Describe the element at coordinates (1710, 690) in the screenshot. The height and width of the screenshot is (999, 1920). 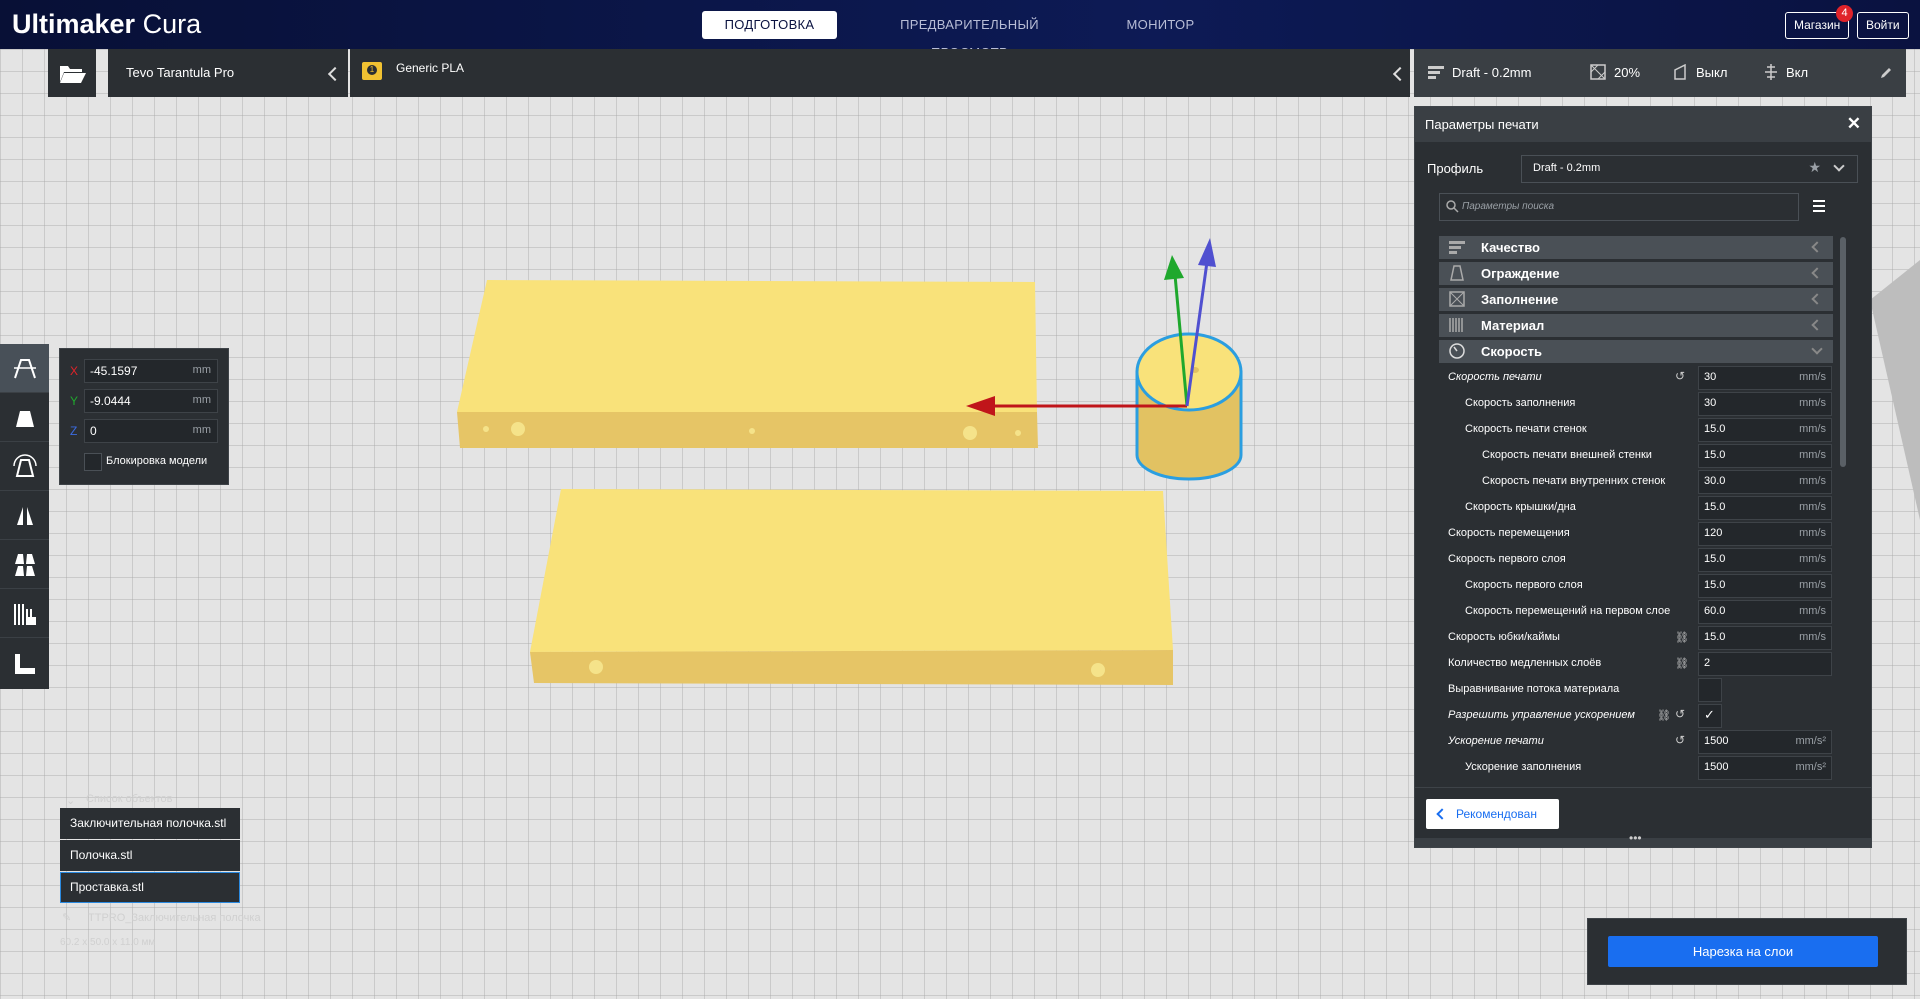
I see `setting-checkbox` at that location.